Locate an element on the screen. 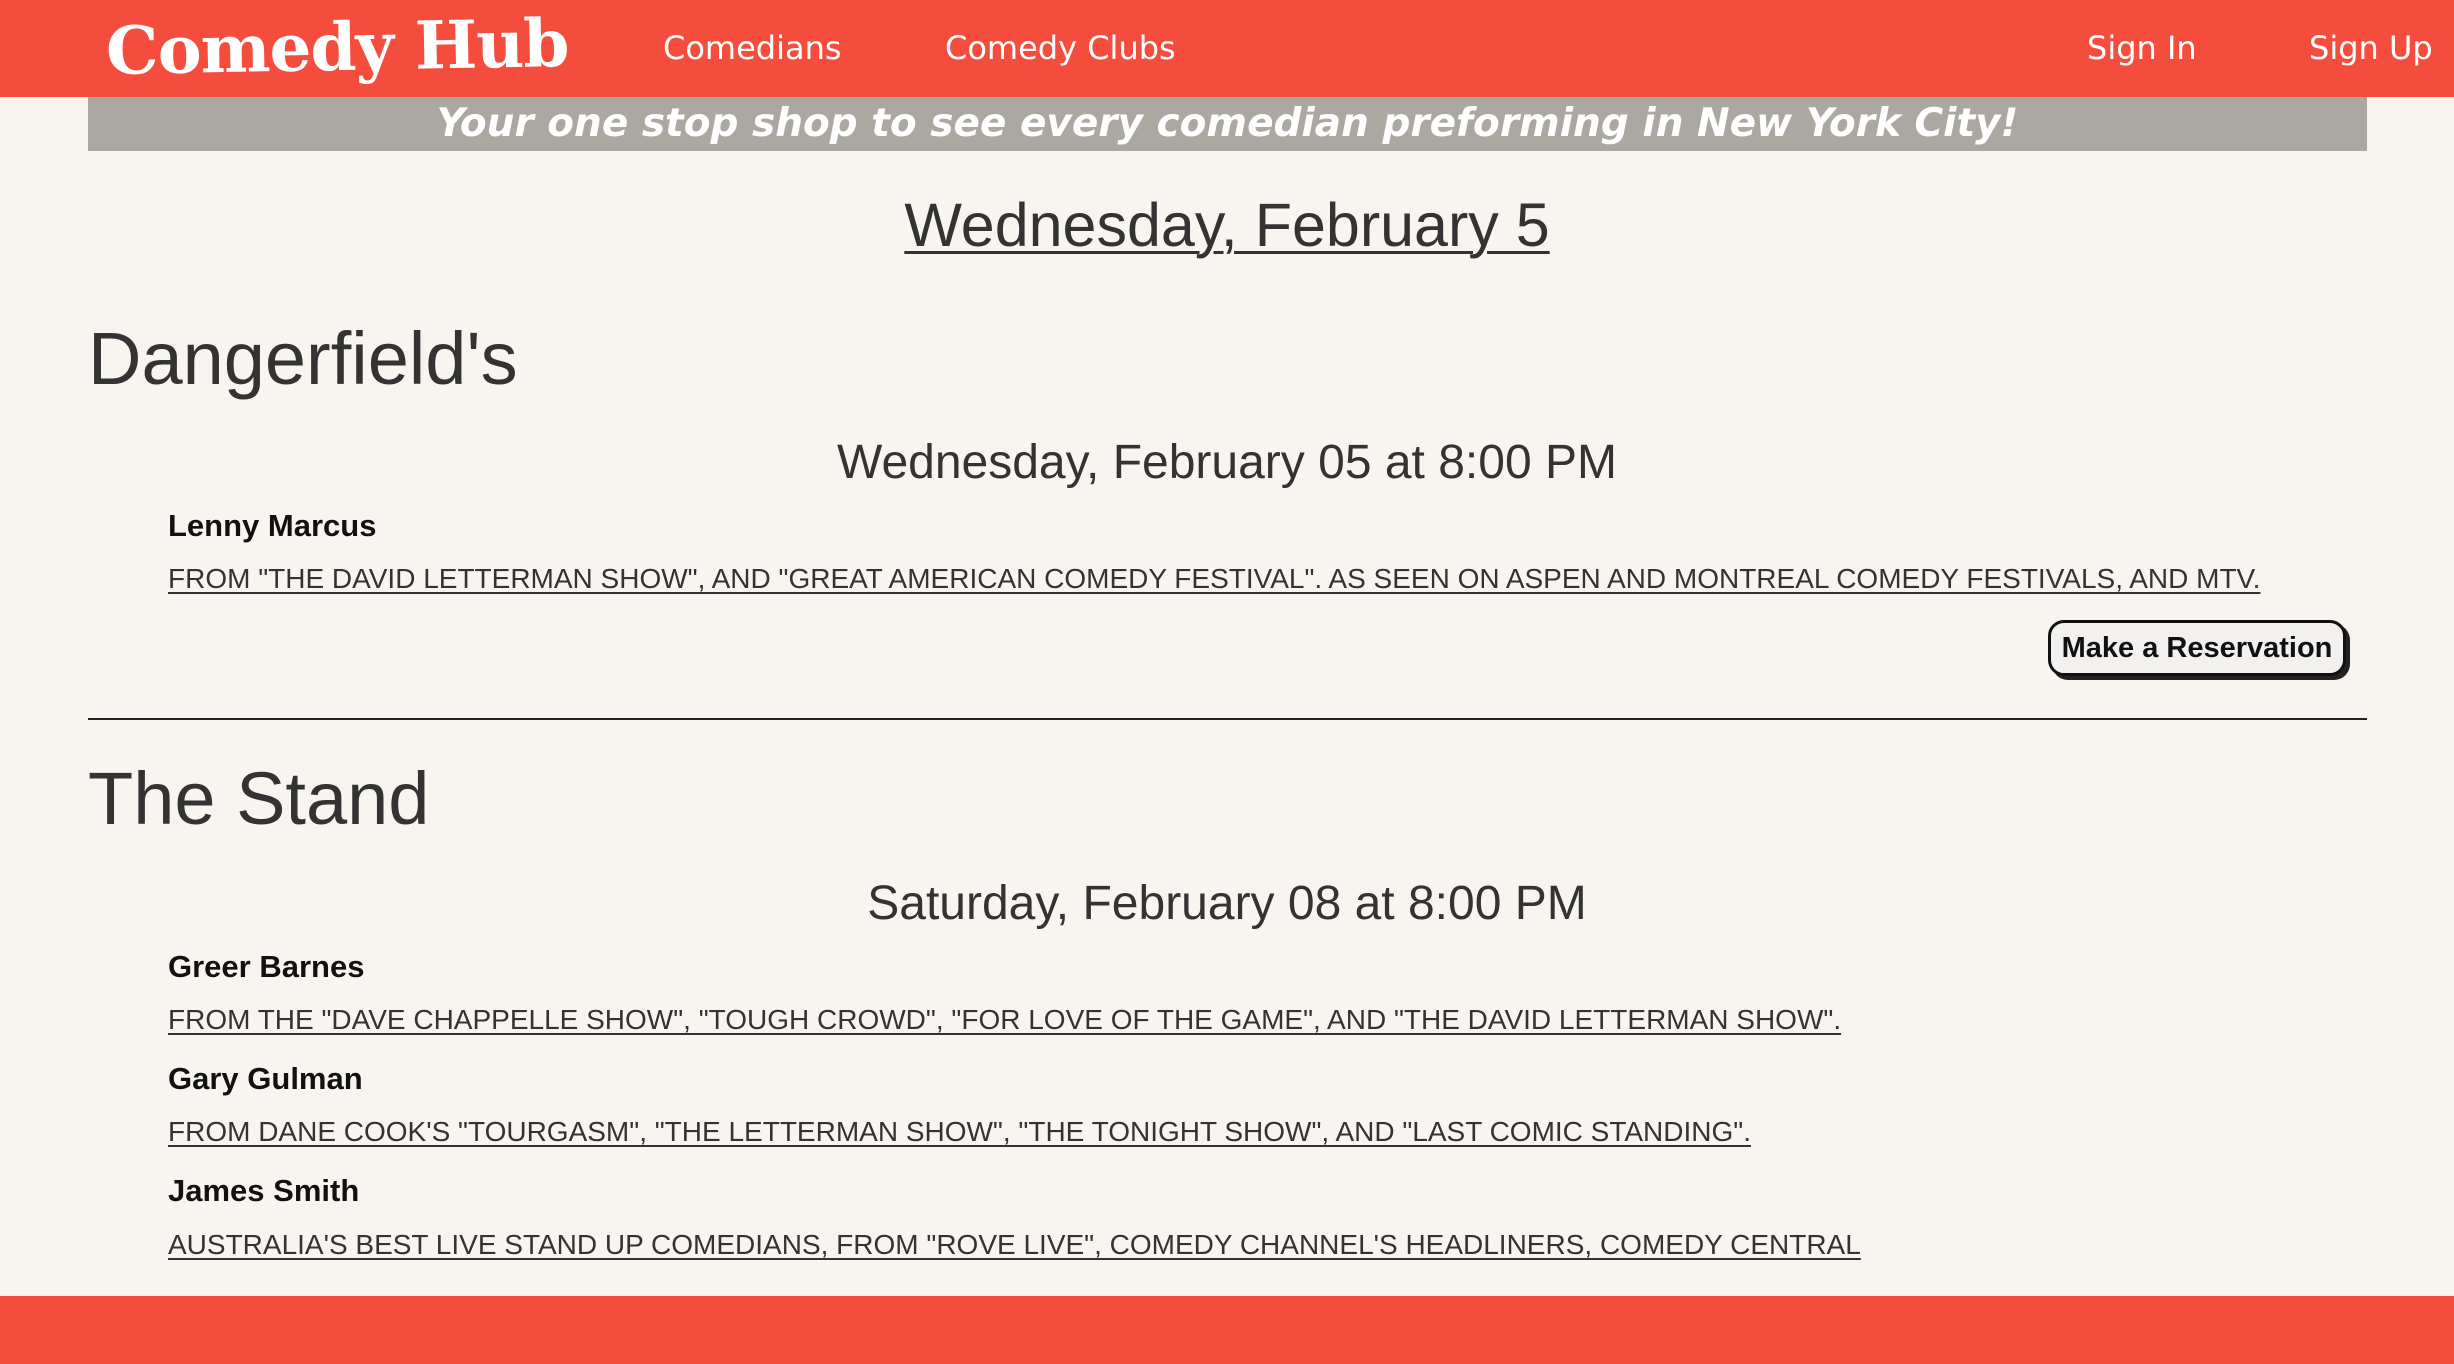 The height and width of the screenshot is (1364, 2454). nav-link-comedians: Comedians is located at coordinates (752, 48).